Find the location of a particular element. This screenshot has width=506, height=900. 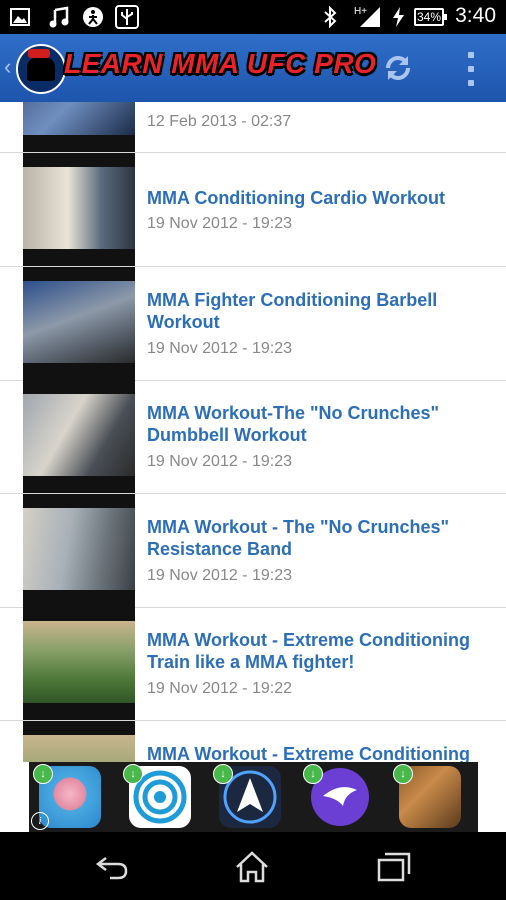

back-icon is located at coordinates (112, 867).